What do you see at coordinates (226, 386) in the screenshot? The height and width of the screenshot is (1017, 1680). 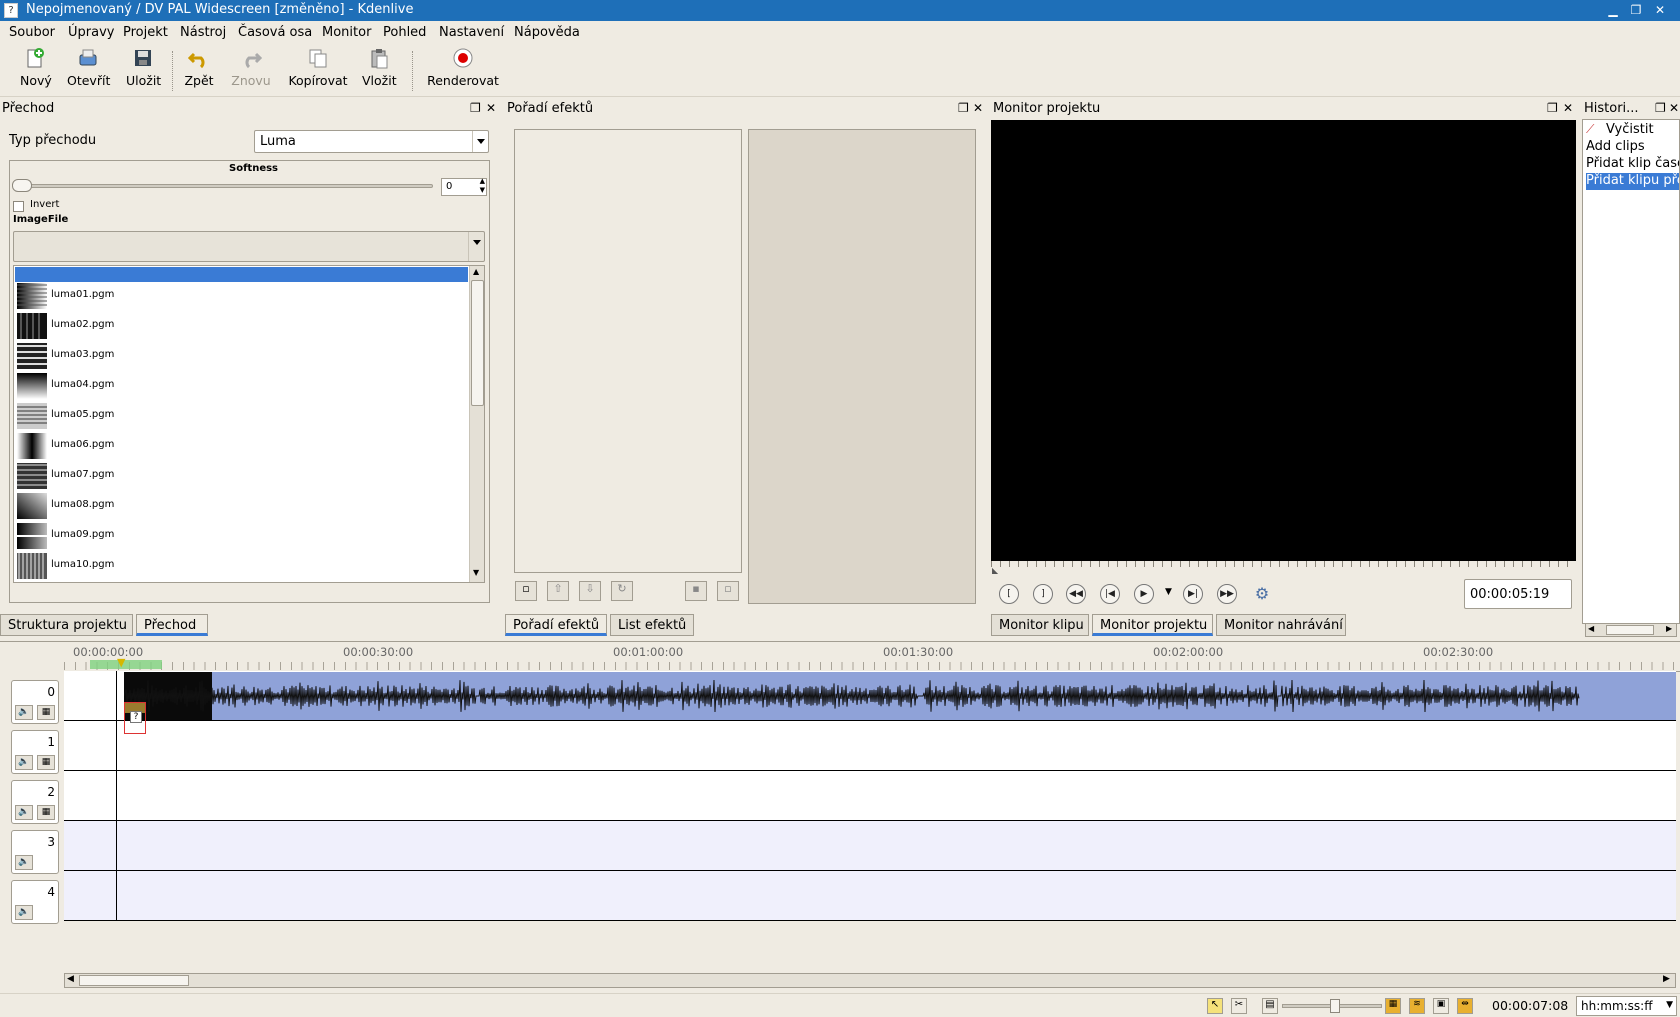 I see `list-item: luma04.pgm` at bounding box center [226, 386].